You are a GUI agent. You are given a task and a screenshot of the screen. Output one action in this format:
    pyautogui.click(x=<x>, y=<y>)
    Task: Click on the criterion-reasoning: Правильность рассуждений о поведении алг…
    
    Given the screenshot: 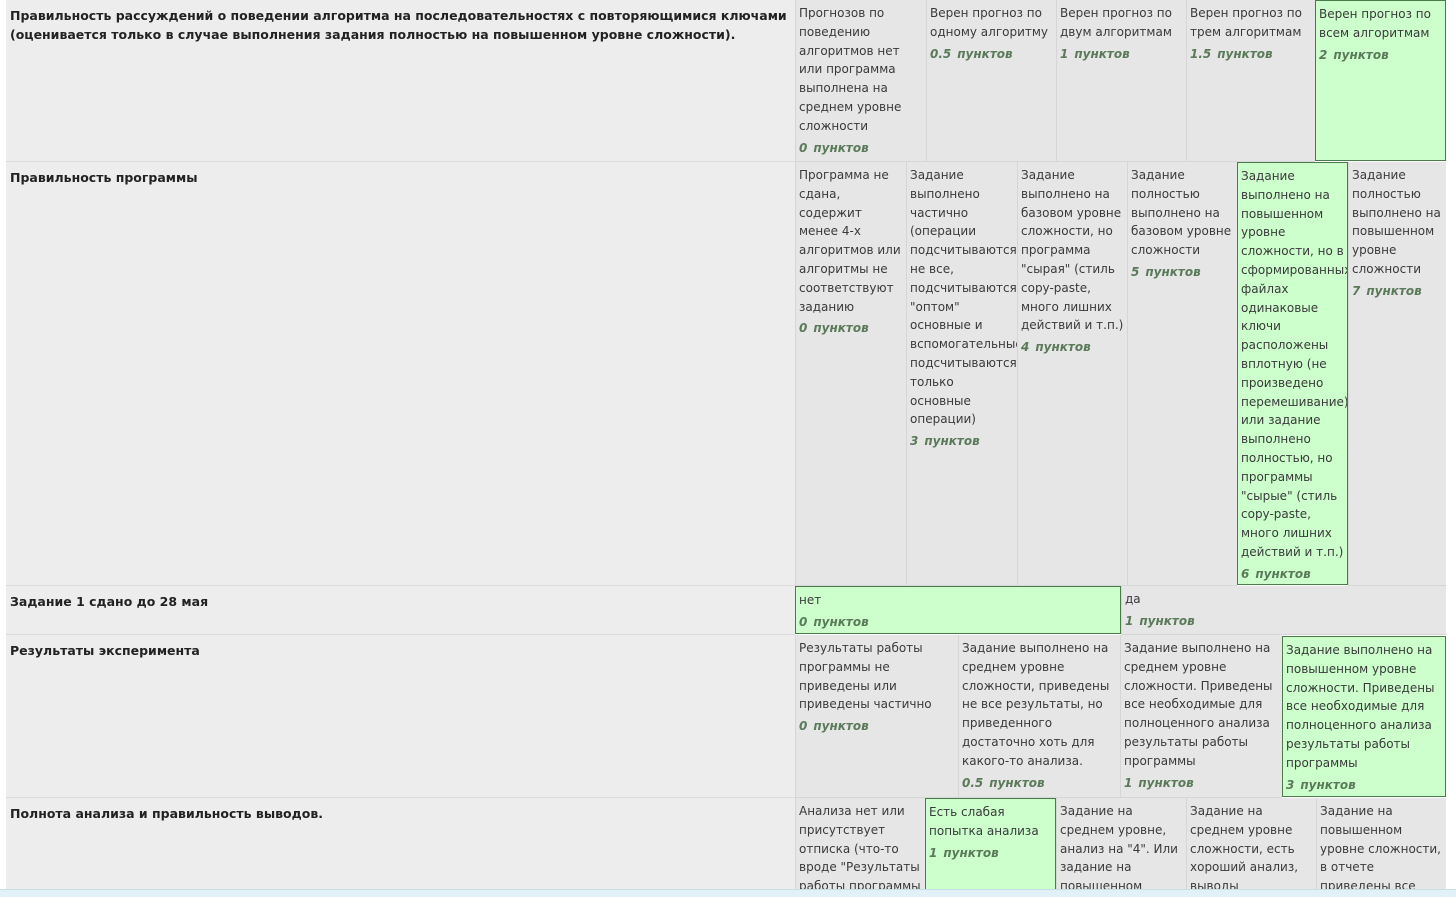 What is the action you would take?
    pyautogui.click(x=400, y=81)
    